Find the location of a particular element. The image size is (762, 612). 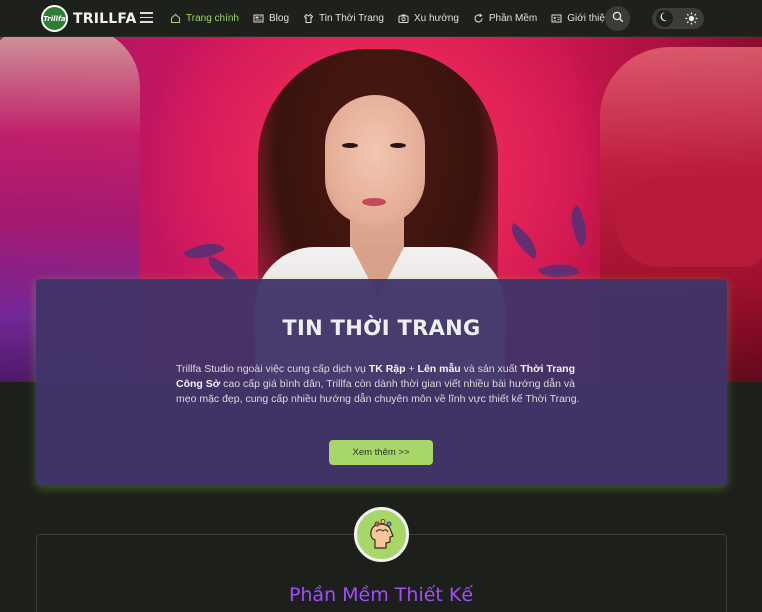

nav-item-label: Trang chính is located at coordinates (212, 18).